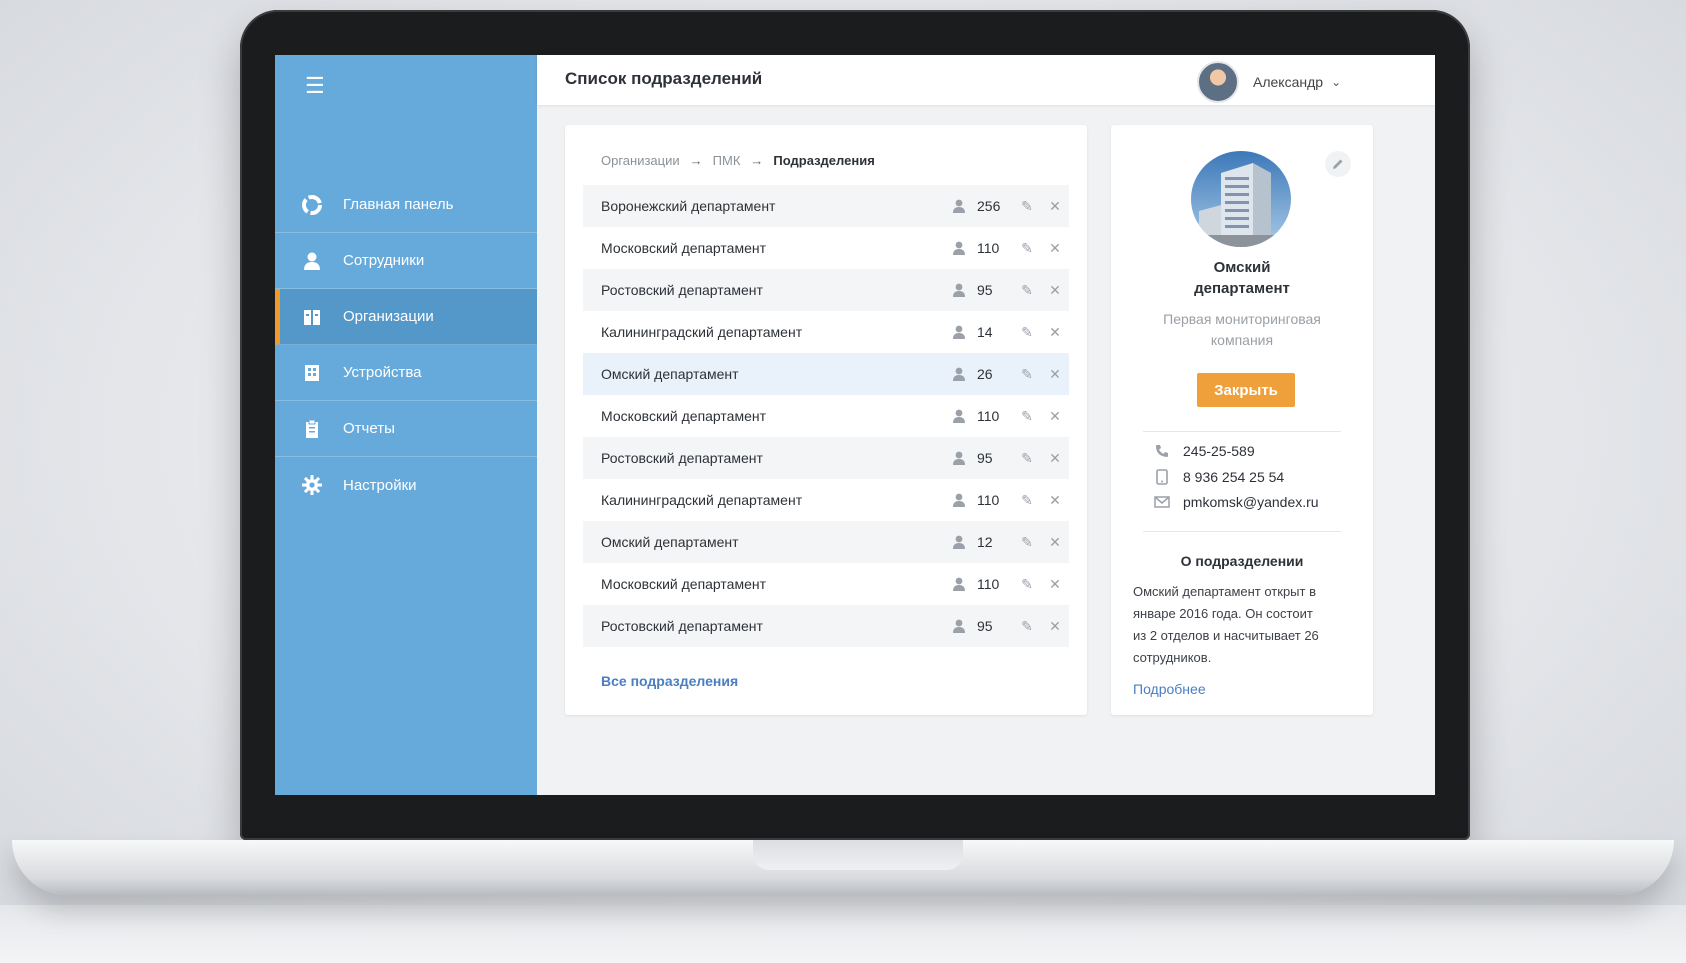 This screenshot has height=963, width=1686. I want to click on department-name: Воронежский департамент, so click(776, 206).